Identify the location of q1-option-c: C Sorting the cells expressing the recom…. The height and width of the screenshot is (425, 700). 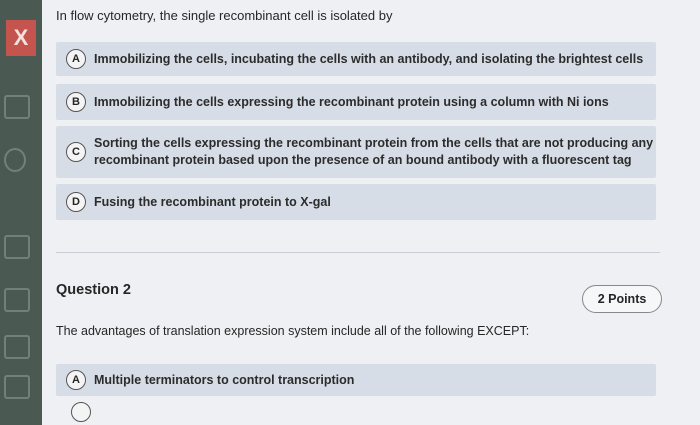
(356, 152).